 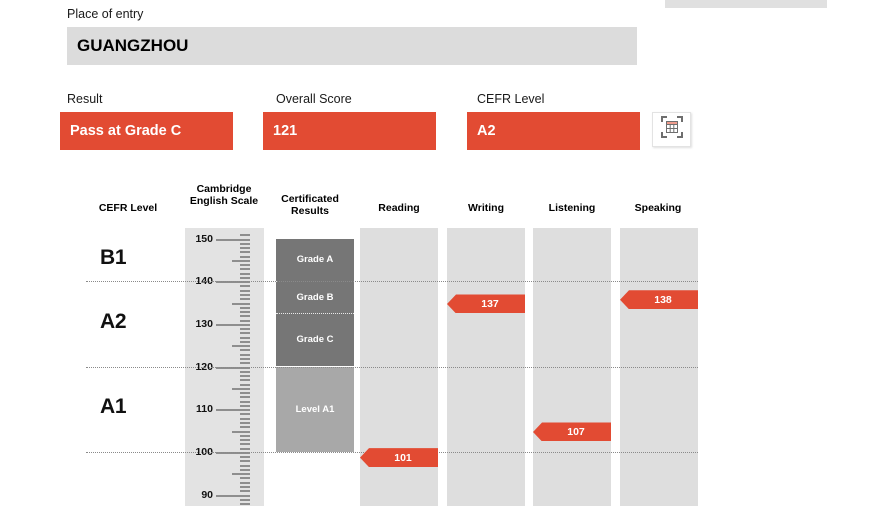 What do you see at coordinates (204, 323) in the screenshot?
I see `scale-tick-label: 130` at bounding box center [204, 323].